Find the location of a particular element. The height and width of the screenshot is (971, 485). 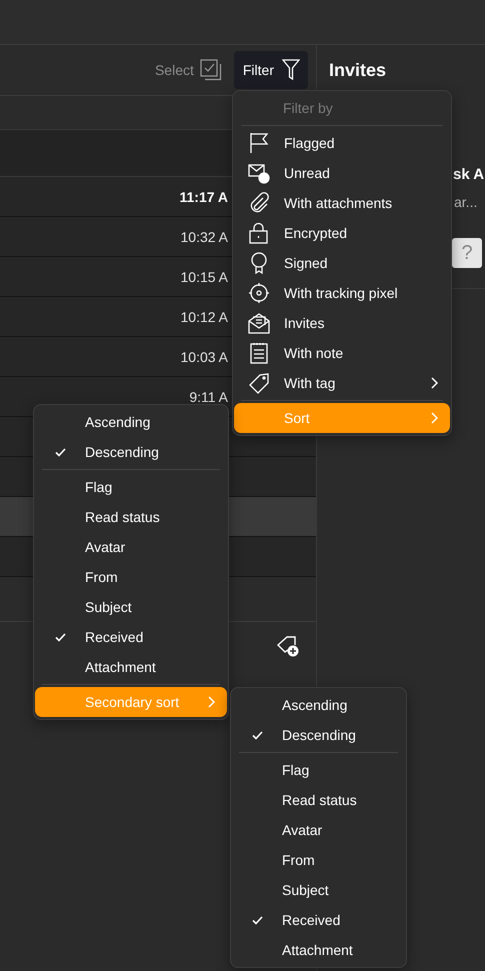

select-checkbox-icon is located at coordinates (211, 70).